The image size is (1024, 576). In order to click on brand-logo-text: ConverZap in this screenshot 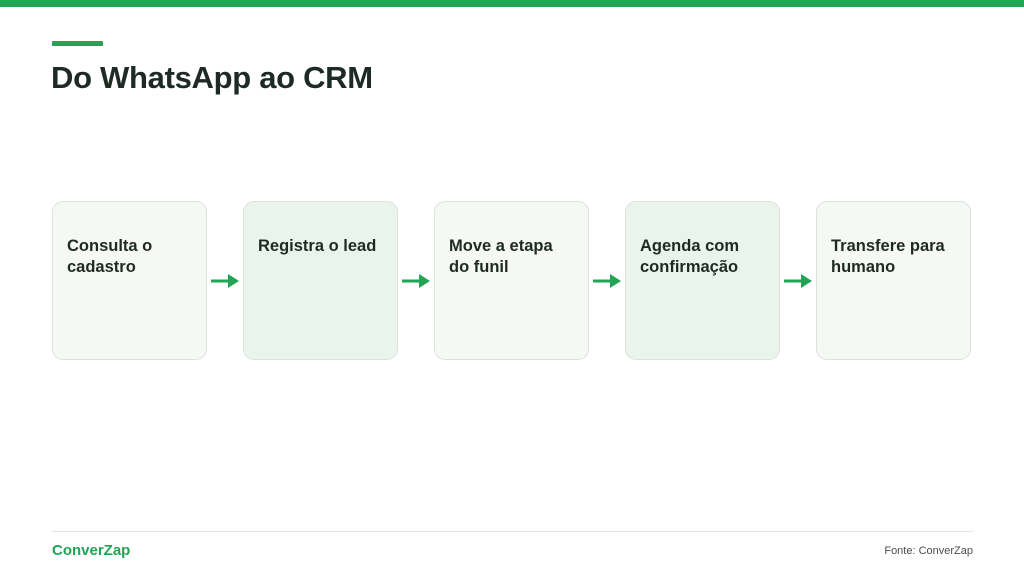, I will do `click(91, 550)`.